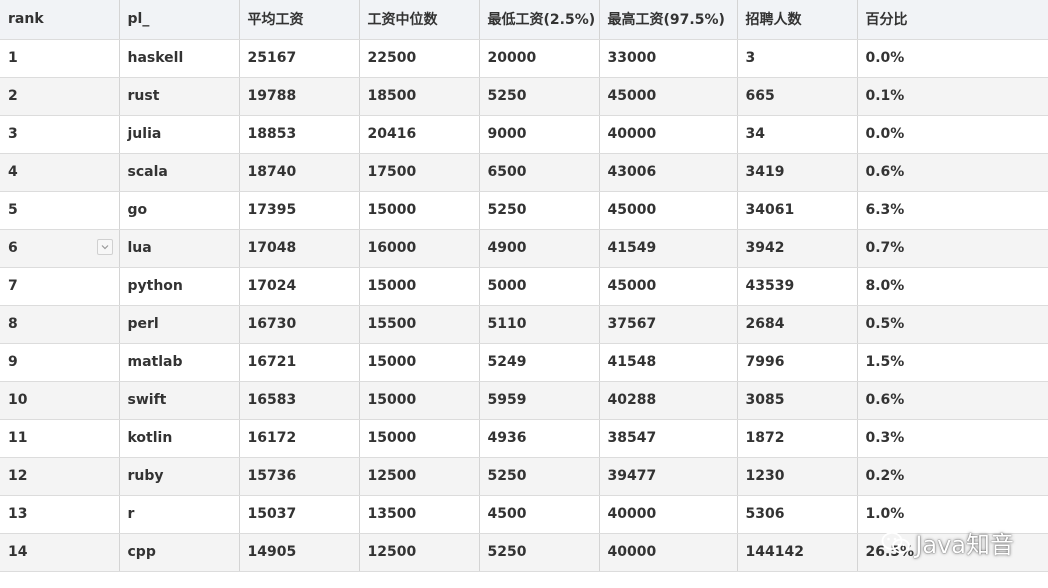  I want to click on table-cell: 16000, so click(419, 248).